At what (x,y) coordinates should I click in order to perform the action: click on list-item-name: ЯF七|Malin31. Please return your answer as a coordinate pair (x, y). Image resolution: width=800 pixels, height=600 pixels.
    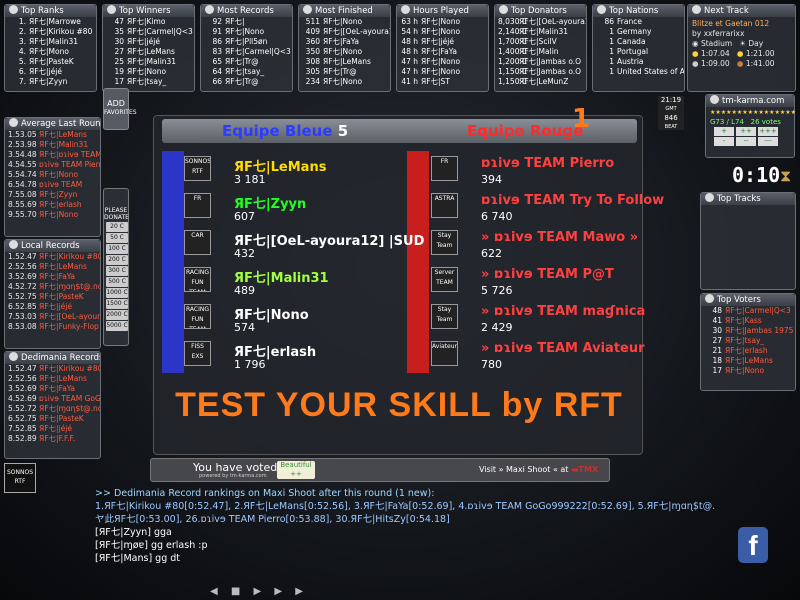
    Looking at the image, I should click on (544, 31).